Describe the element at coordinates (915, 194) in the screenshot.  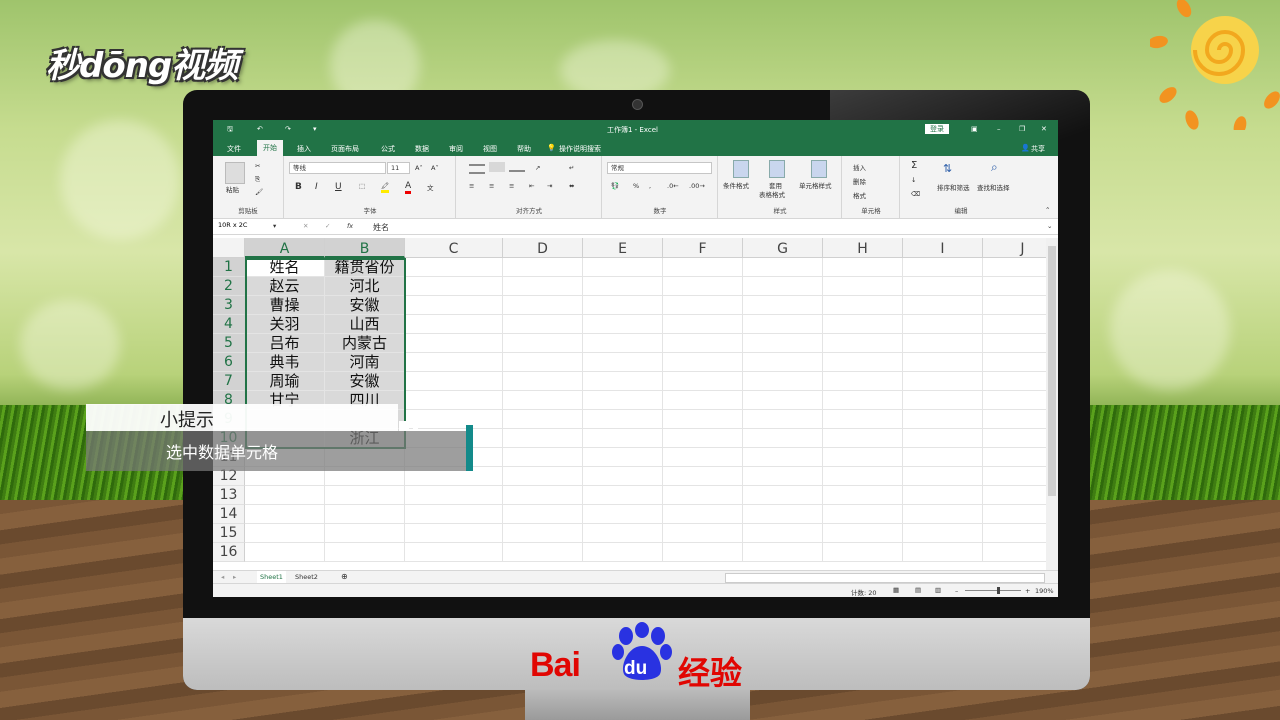
I see `clear-icon: ⌫` at that location.